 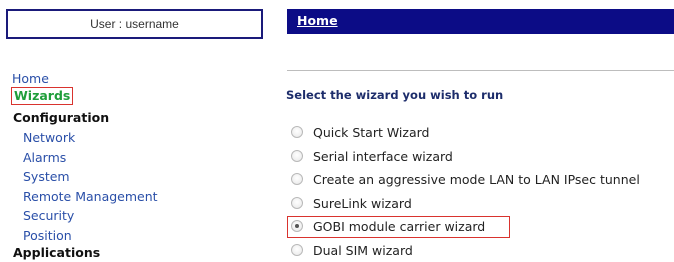 What do you see at coordinates (399, 226) in the screenshot?
I see `wizard-option-label: GOBI module carrier wizard` at bounding box center [399, 226].